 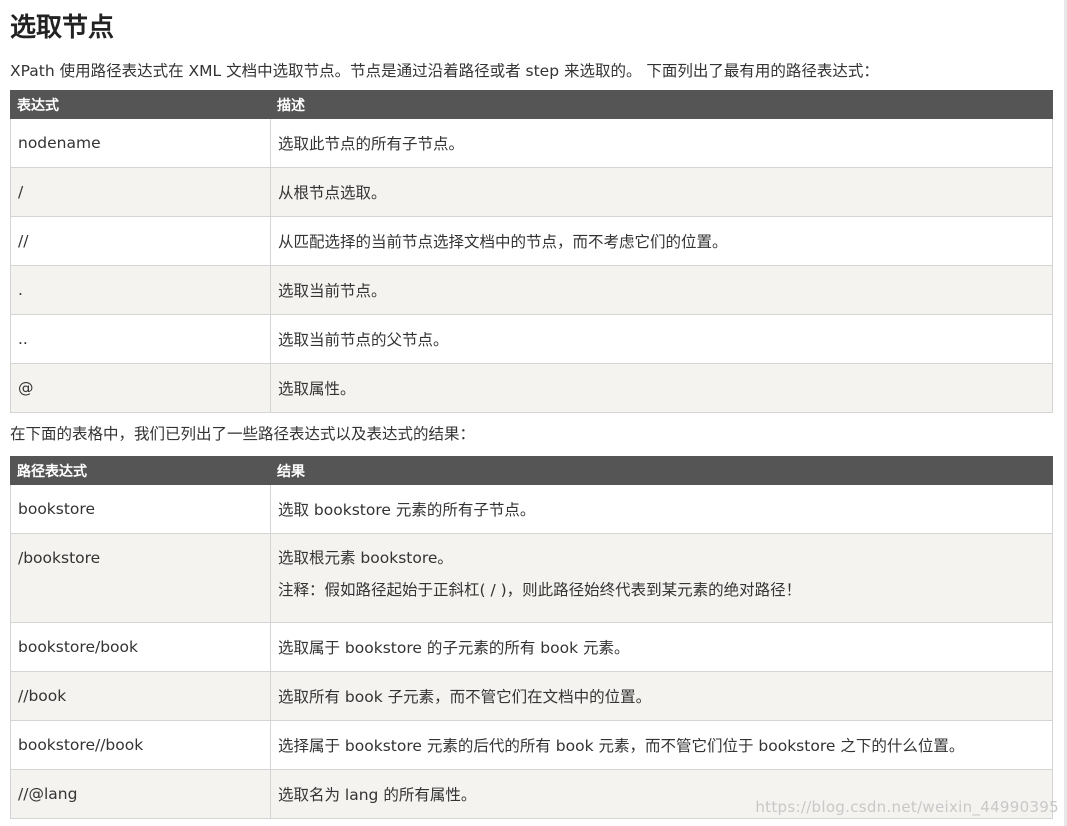 I want to click on description-cell: 选取属性。, so click(x=661, y=388).